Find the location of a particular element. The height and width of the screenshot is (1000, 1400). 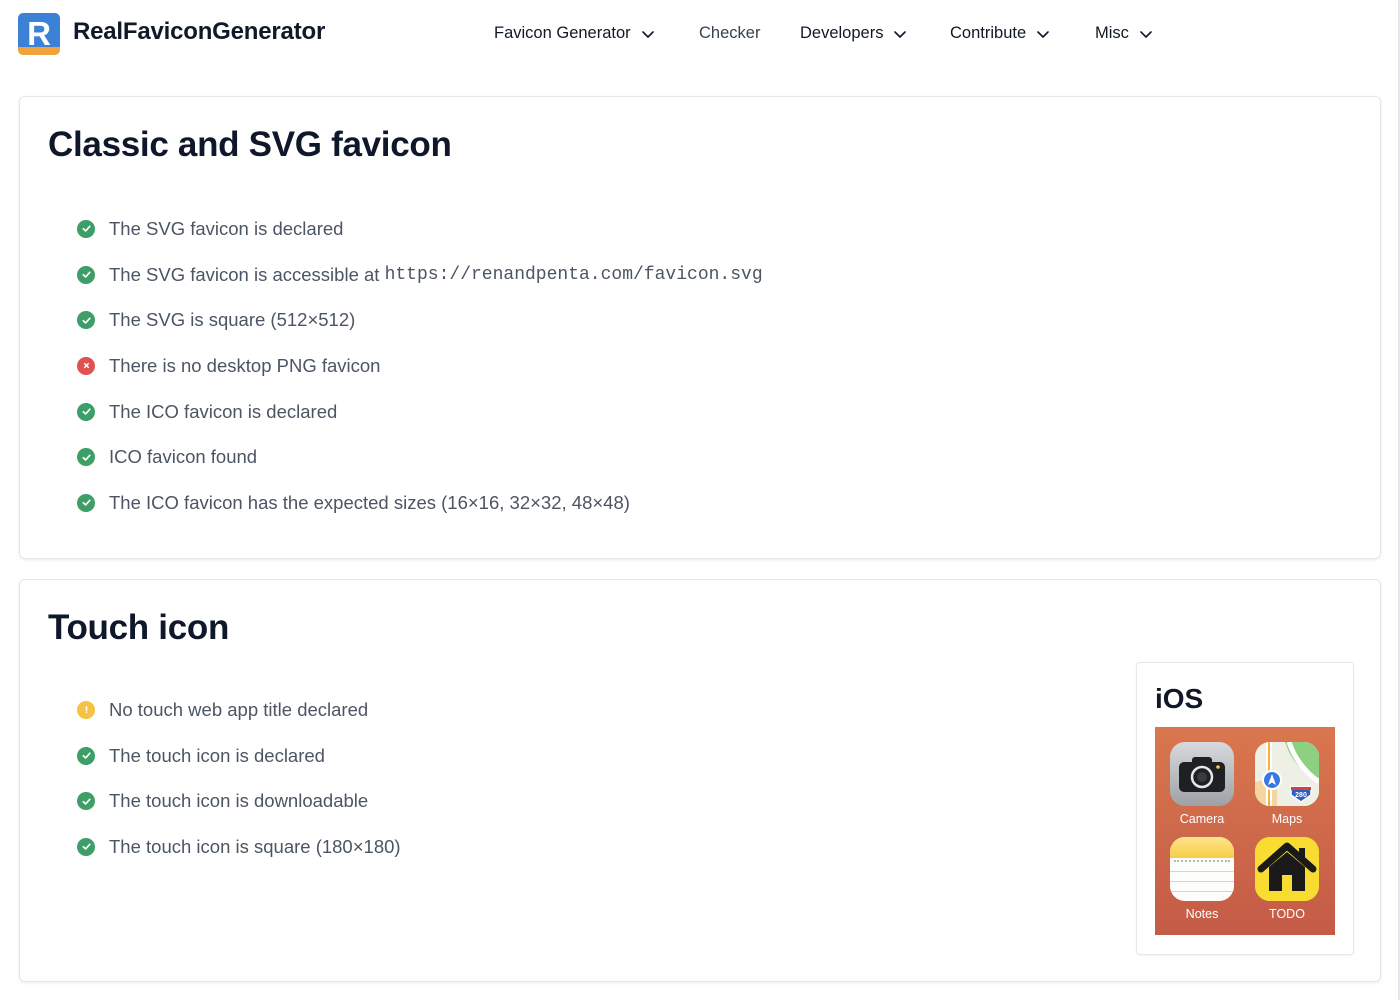

check-item: The touch icon is declared is located at coordinates (239, 756).